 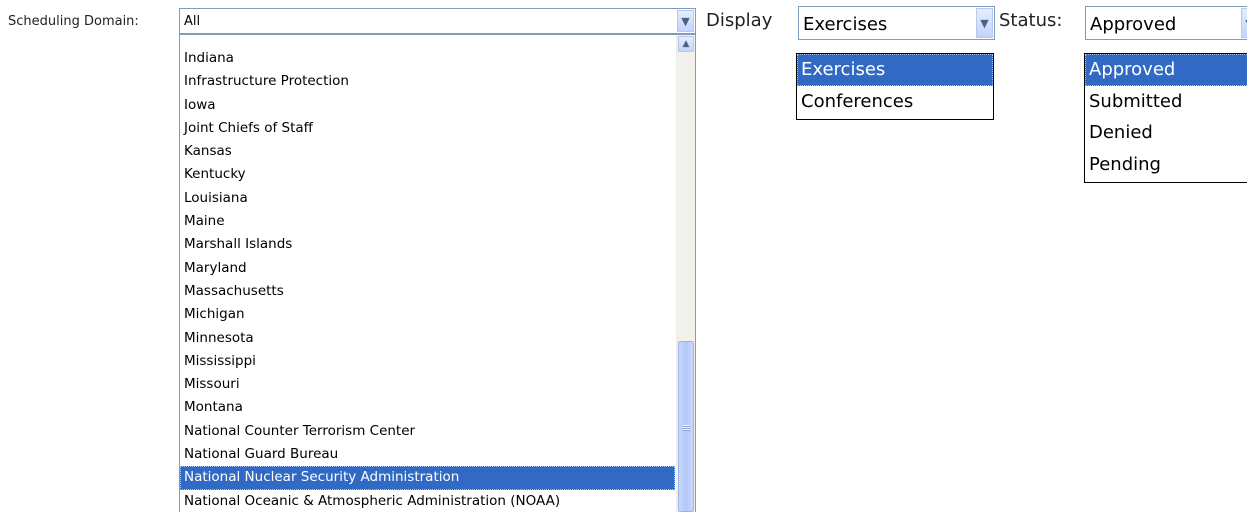 What do you see at coordinates (1166, 133) in the screenshot?
I see `status-option: Denied` at bounding box center [1166, 133].